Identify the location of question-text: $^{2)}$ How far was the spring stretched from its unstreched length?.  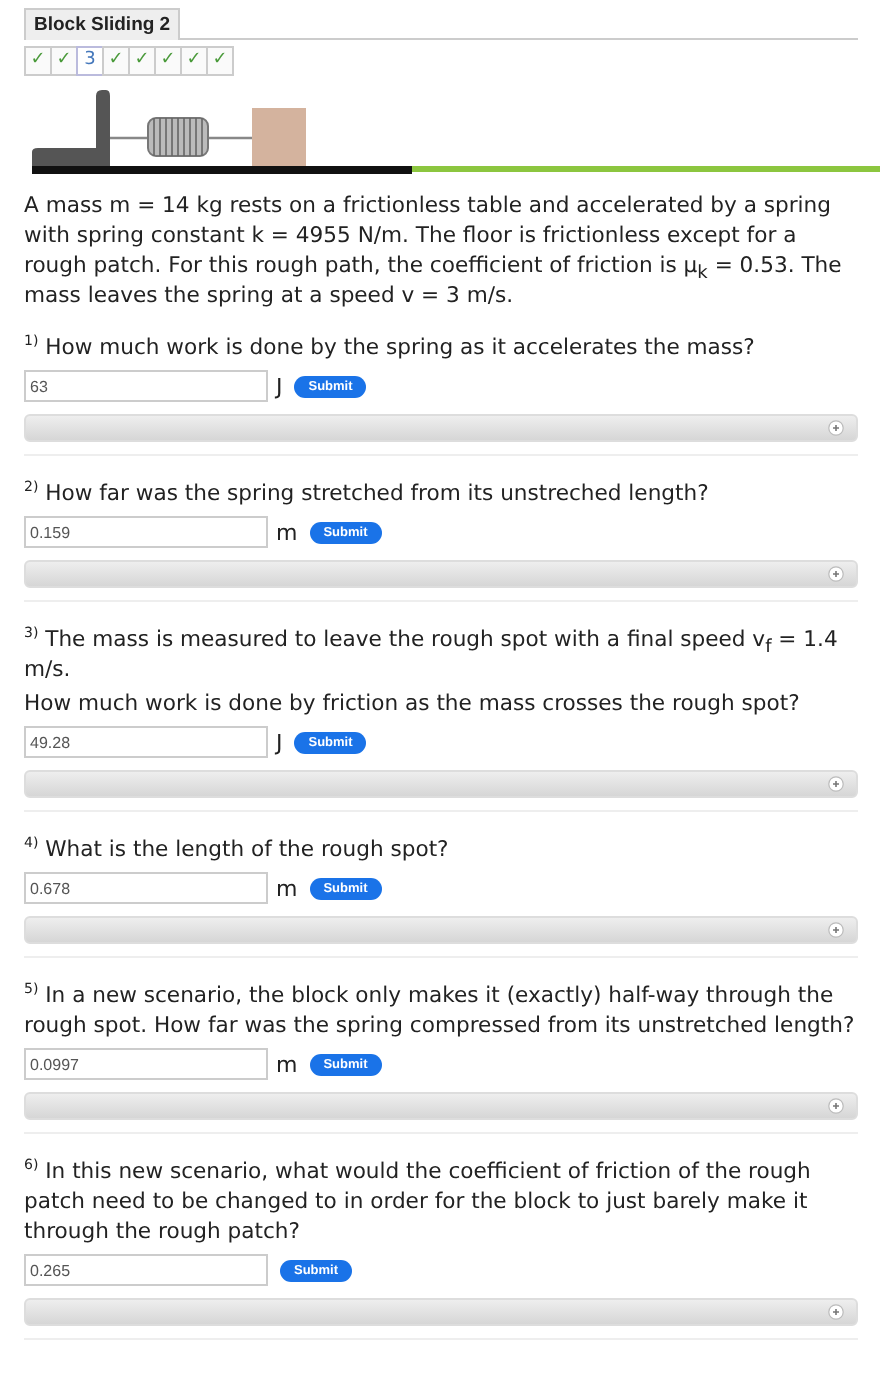
(367, 493).